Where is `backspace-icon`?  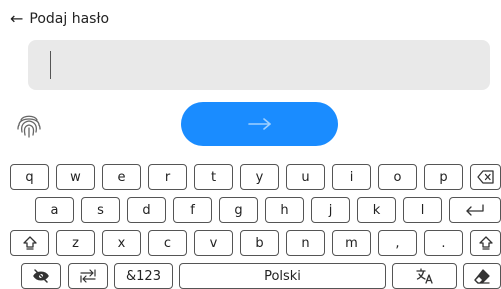 backspace-icon is located at coordinates (485, 177).